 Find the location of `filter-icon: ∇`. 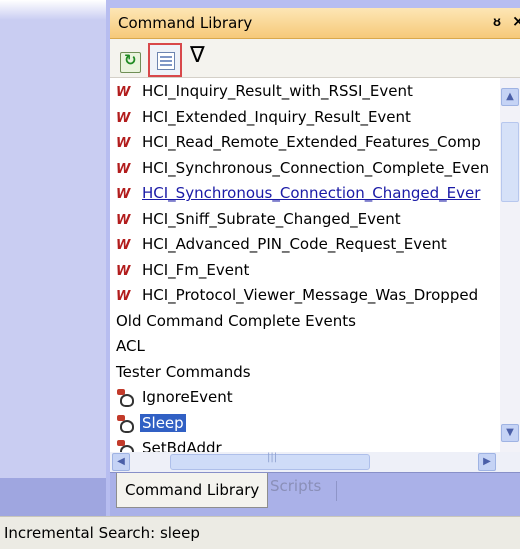

filter-icon: ∇ is located at coordinates (197, 56).